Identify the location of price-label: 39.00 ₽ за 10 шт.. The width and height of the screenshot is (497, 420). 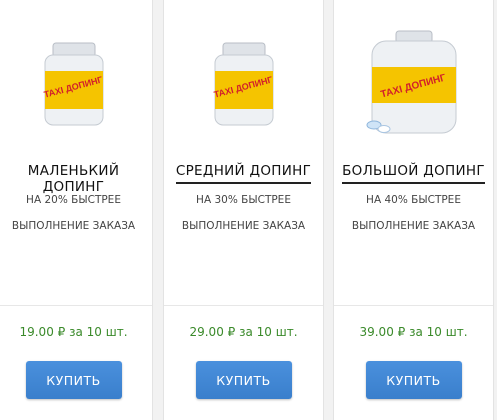
(413, 332).